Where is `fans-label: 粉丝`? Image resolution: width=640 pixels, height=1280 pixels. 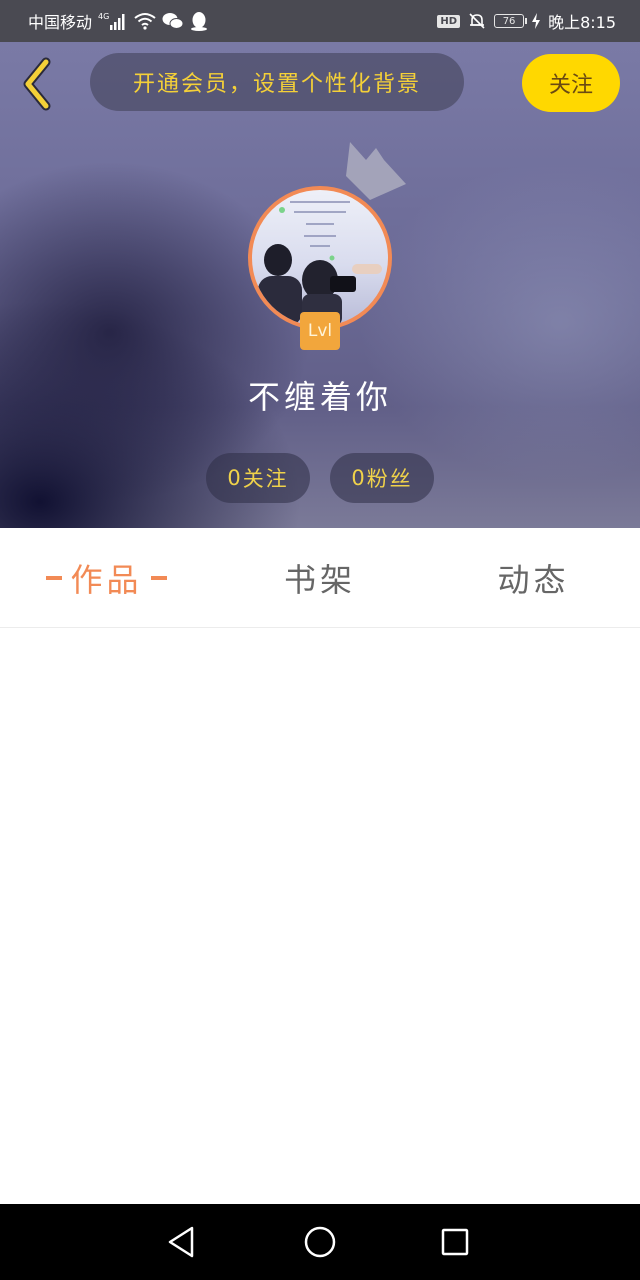
fans-label: 粉丝 is located at coordinates (389, 479).